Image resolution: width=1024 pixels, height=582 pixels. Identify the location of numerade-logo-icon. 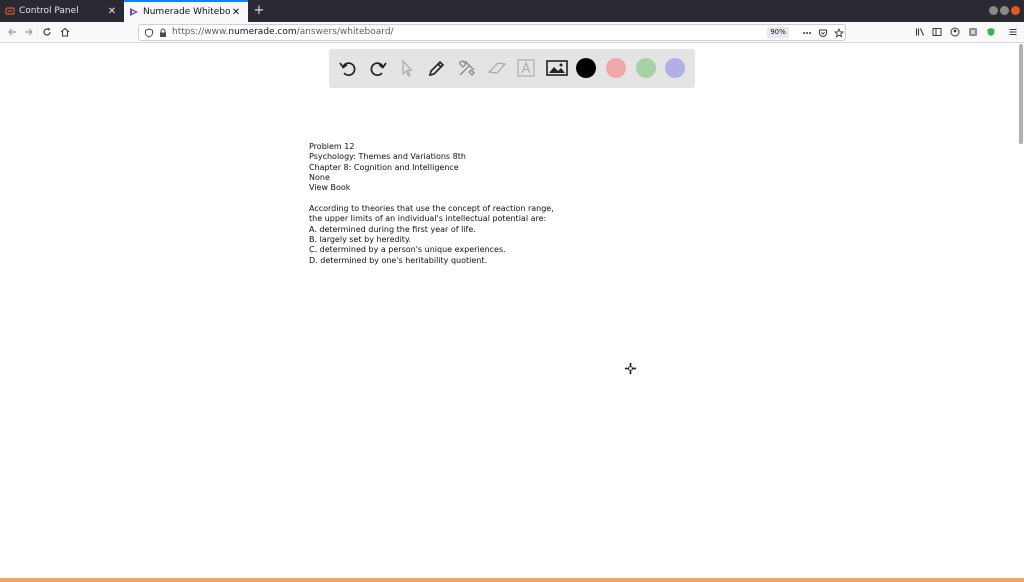
(134, 12).